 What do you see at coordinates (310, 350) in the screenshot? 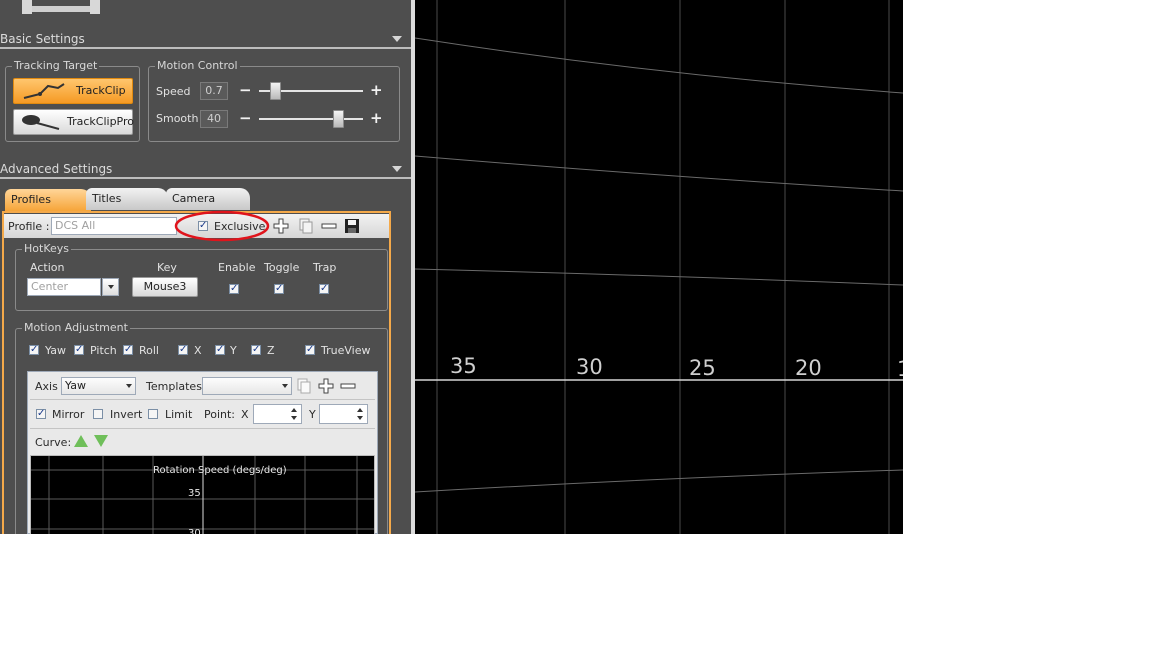
I see `trueview-checkbox: ✓` at bounding box center [310, 350].